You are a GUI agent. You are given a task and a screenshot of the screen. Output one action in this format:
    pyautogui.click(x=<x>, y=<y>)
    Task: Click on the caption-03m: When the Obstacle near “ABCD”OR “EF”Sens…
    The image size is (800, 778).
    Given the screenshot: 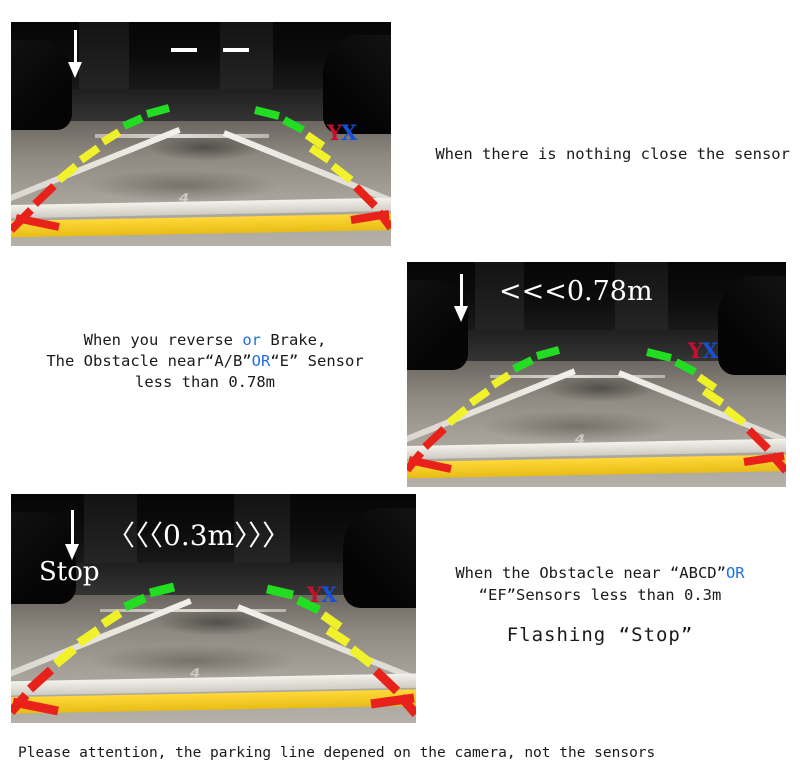 What is the action you would take?
    pyautogui.click(x=600, y=604)
    